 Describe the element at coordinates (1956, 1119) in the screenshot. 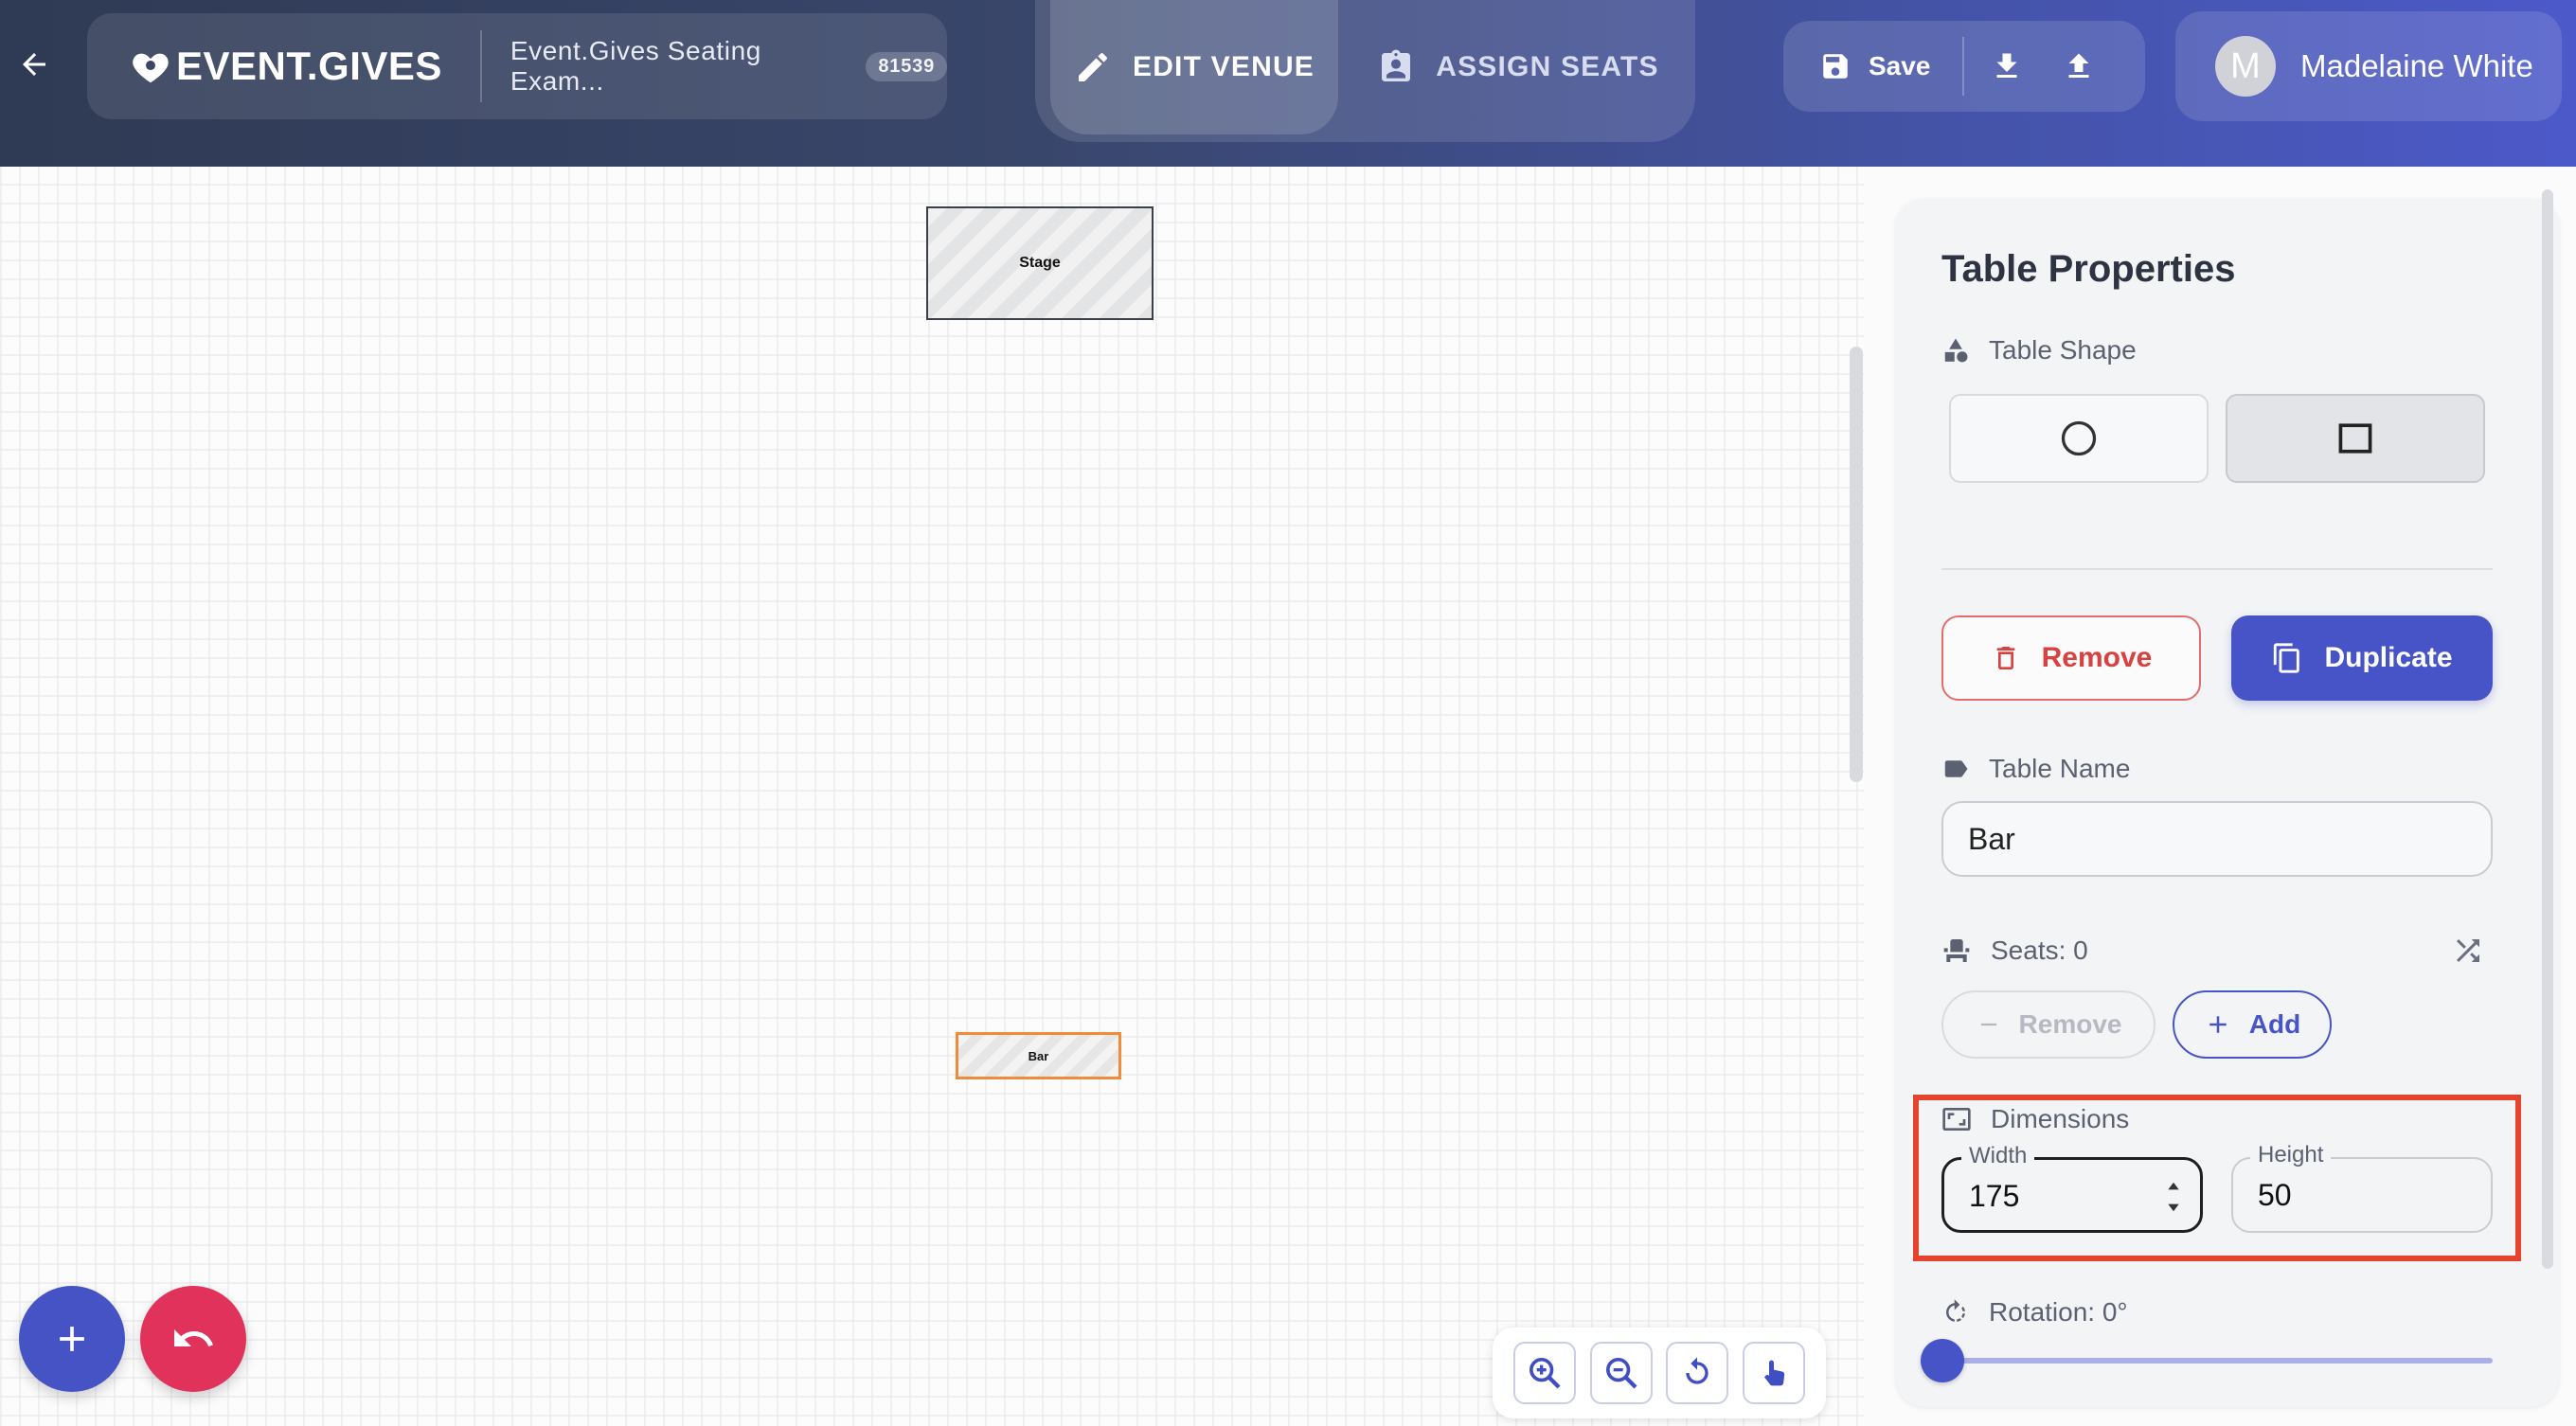

I see `aspect-ratio-icon` at that location.